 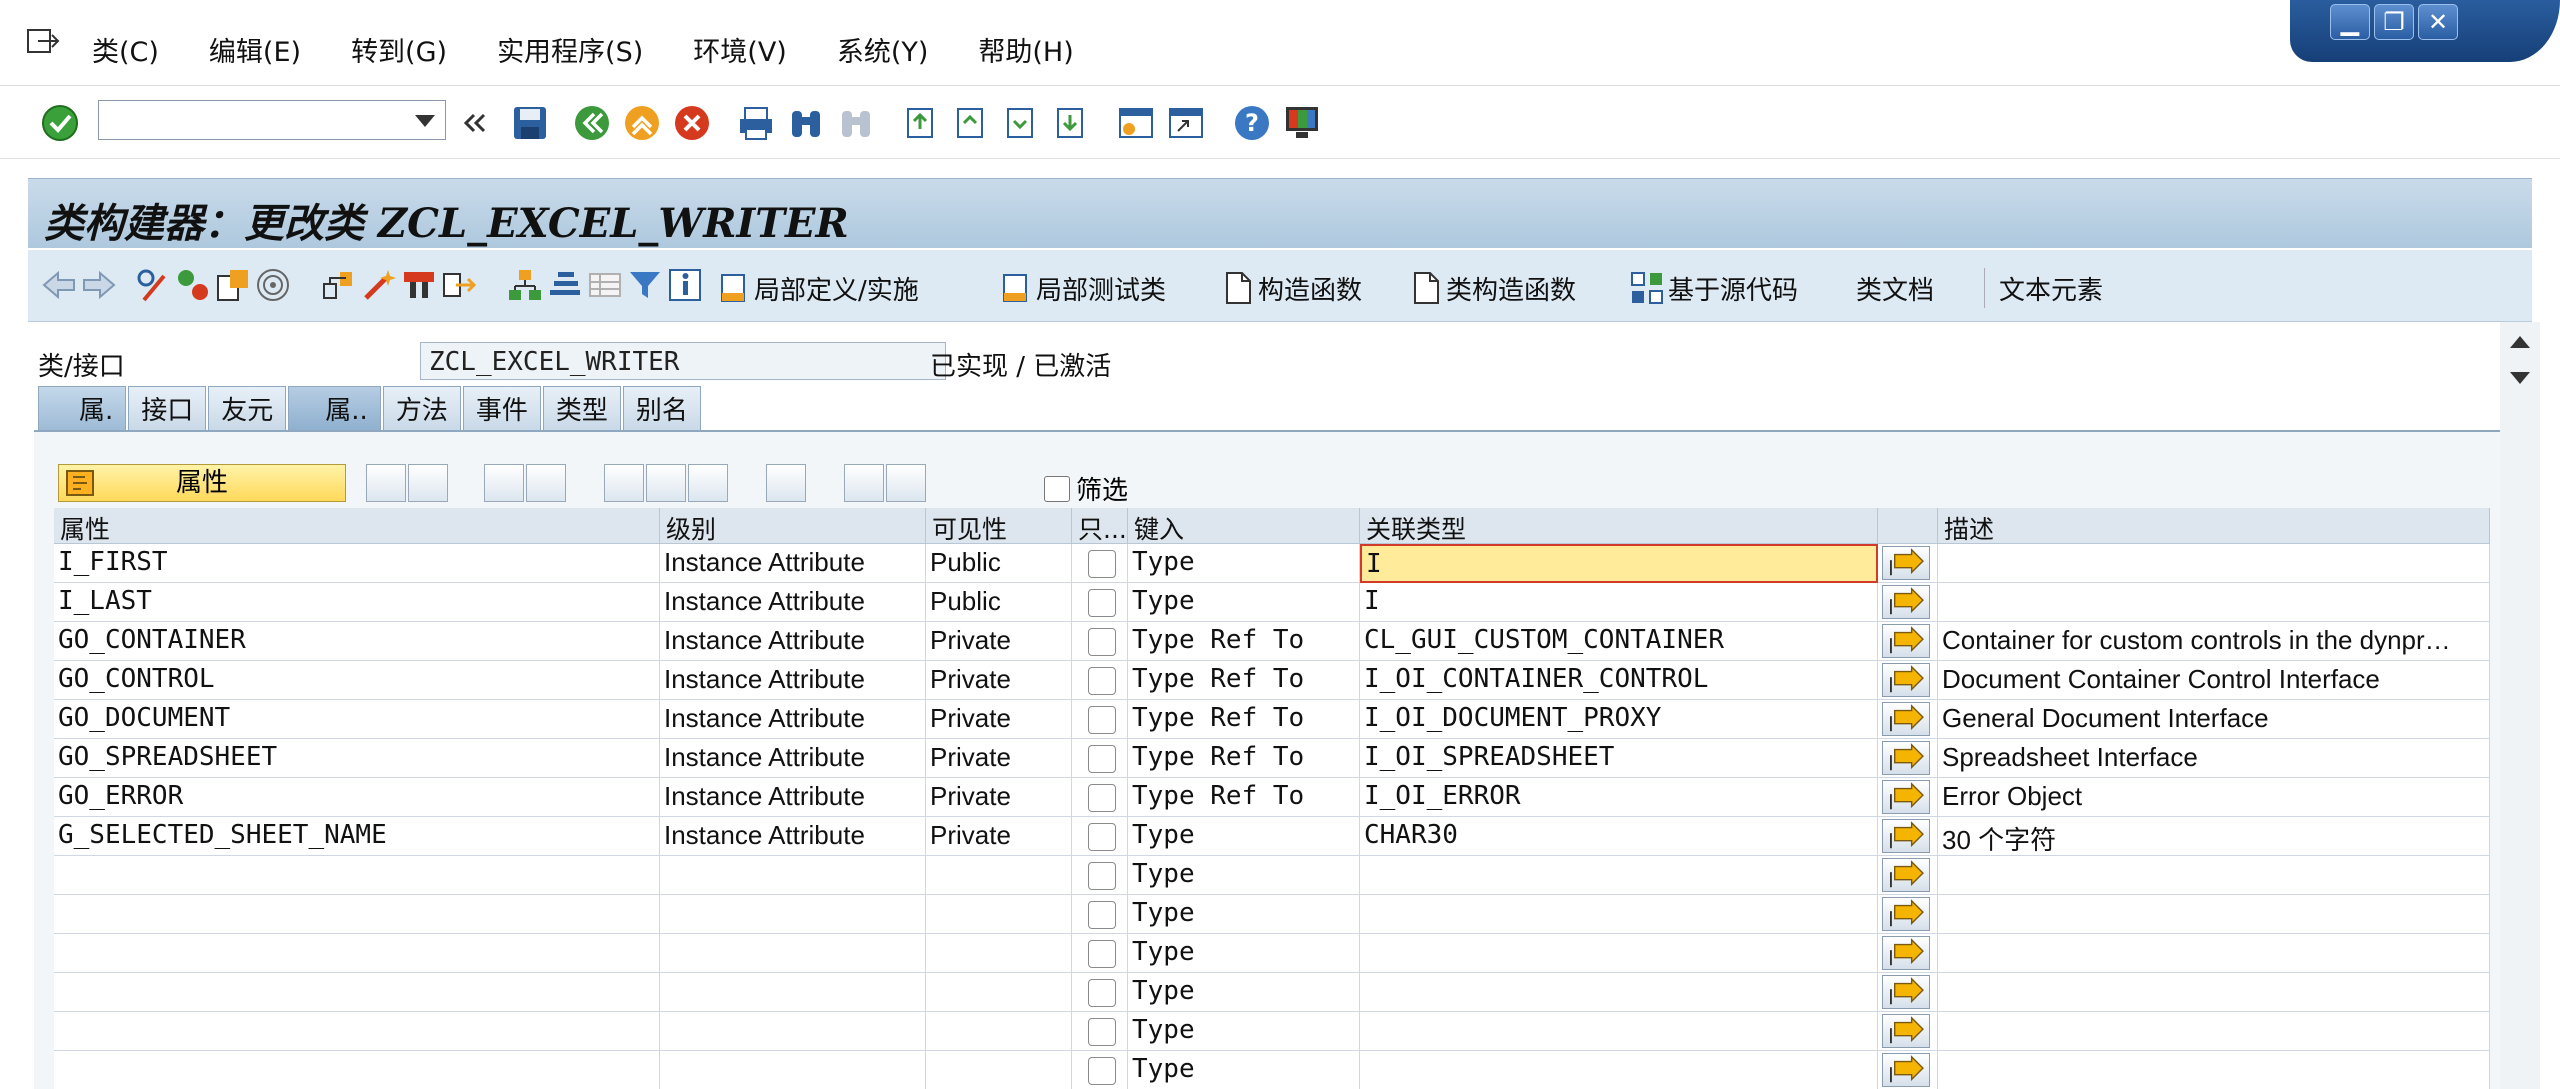 I want to click on insert-row-icon, so click(x=504, y=483).